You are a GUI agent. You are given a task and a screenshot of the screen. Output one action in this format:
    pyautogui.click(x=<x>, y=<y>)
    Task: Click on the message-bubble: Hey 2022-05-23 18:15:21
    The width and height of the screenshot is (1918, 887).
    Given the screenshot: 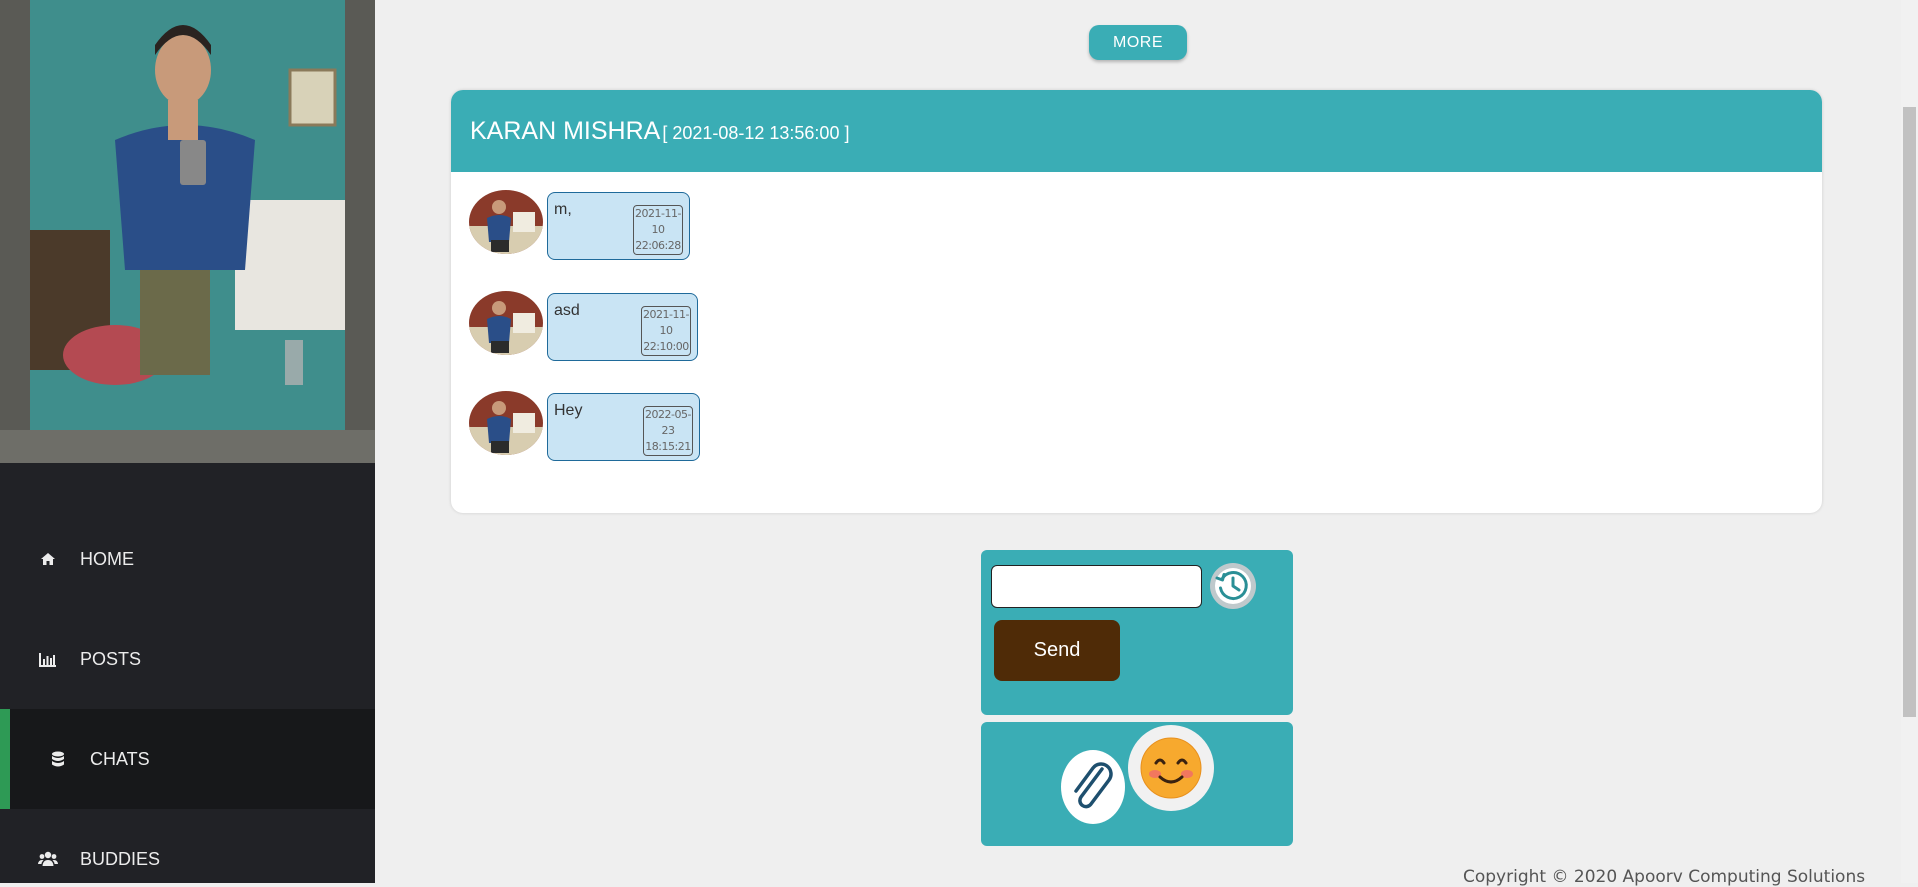 What is the action you would take?
    pyautogui.click(x=623, y=427)
    